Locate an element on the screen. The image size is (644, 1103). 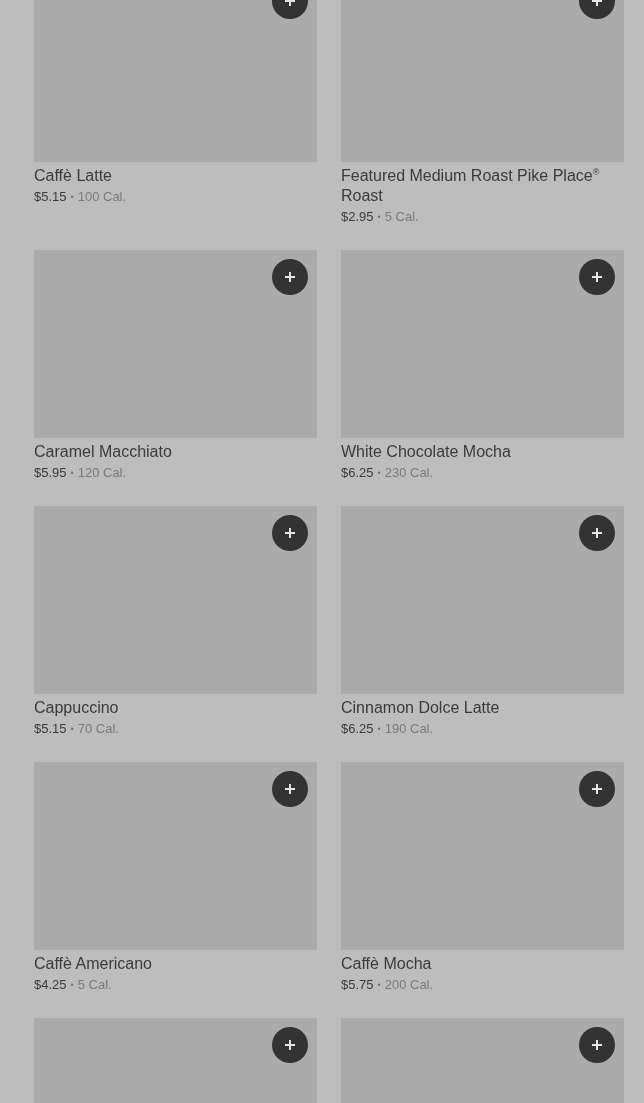
item-price: $4.25 is located at coordinates (50, 985).